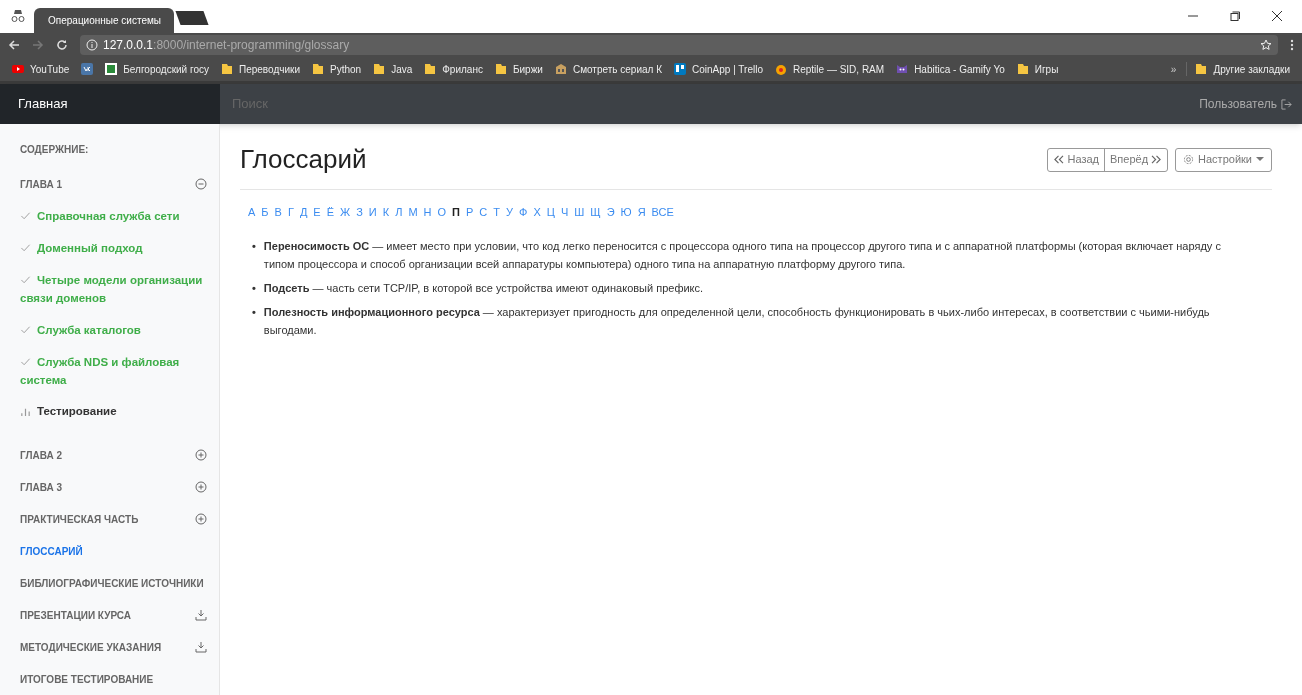 The image size is (1302, 695). Describe the element at coordinates (252, 212) in the screenshot. I see `letter-link: А` at that location.